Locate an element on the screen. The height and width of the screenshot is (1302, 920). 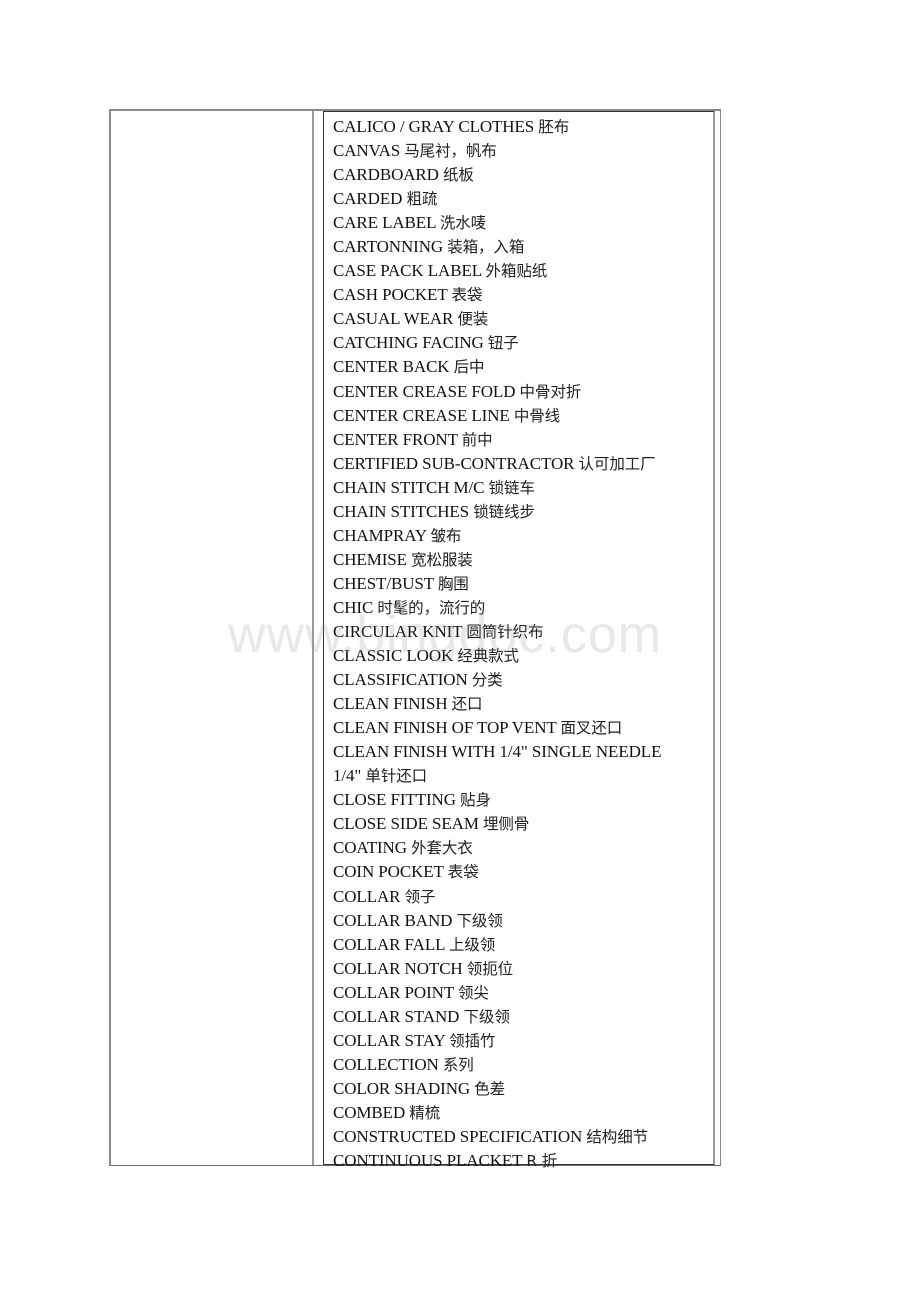
term-english: CLASSIC LOOK is located at coordinates (393, 656).